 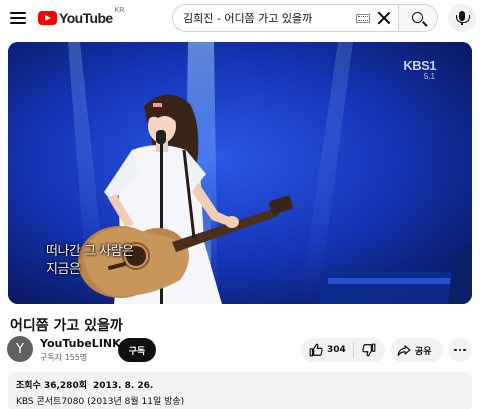 I want to click on youtube-logo: YouTube KR, so click(x=81, y=17).